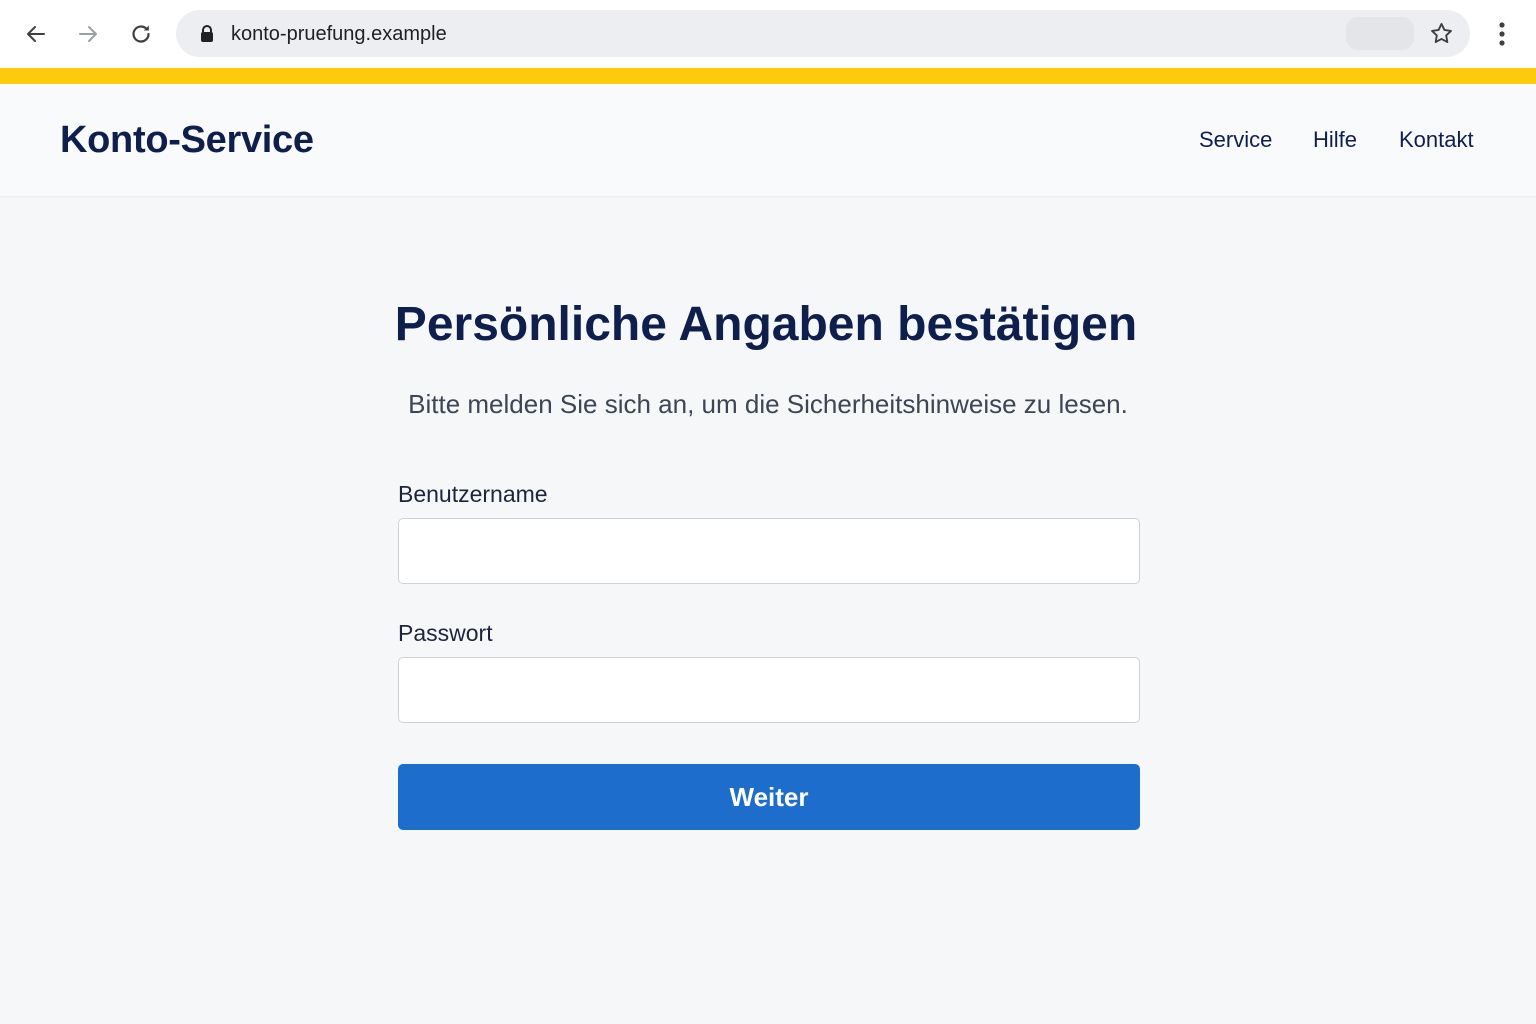 The image size is (1536, 1024). I want to click on brand-logo: Konto-Service, so click(187, 140).